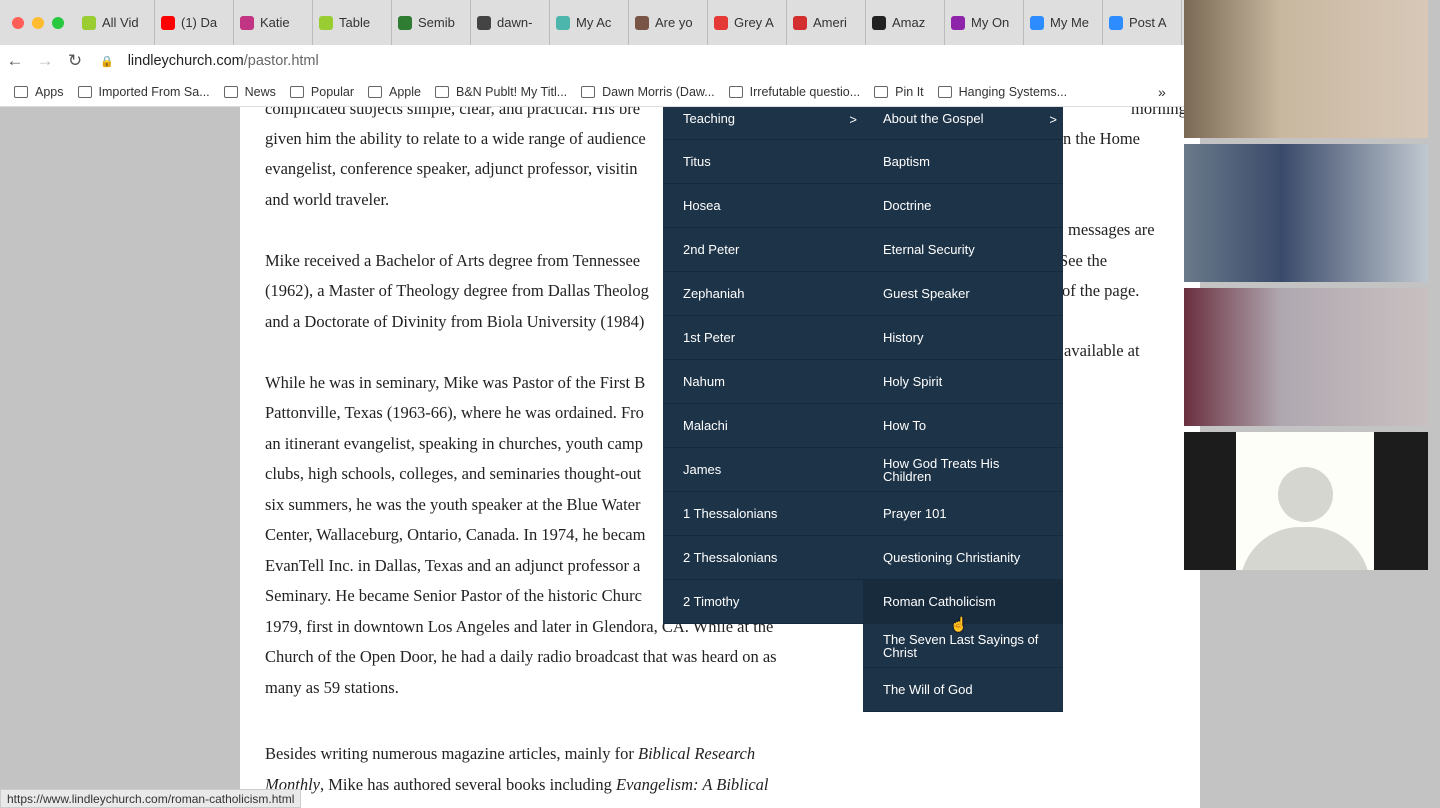  What do you see at coordinates (260, 91) in the screenshot?
I see `bookmark-label: News` at bounding box center [260, 91].